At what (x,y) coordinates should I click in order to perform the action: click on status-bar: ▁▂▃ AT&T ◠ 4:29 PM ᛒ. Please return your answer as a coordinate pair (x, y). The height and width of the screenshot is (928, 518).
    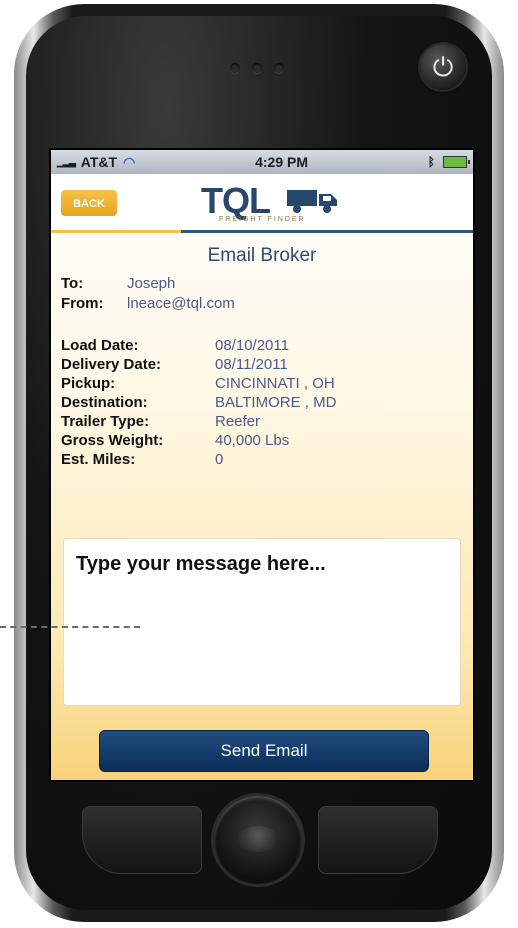
    Looking at the image, I should click on (262, 162).